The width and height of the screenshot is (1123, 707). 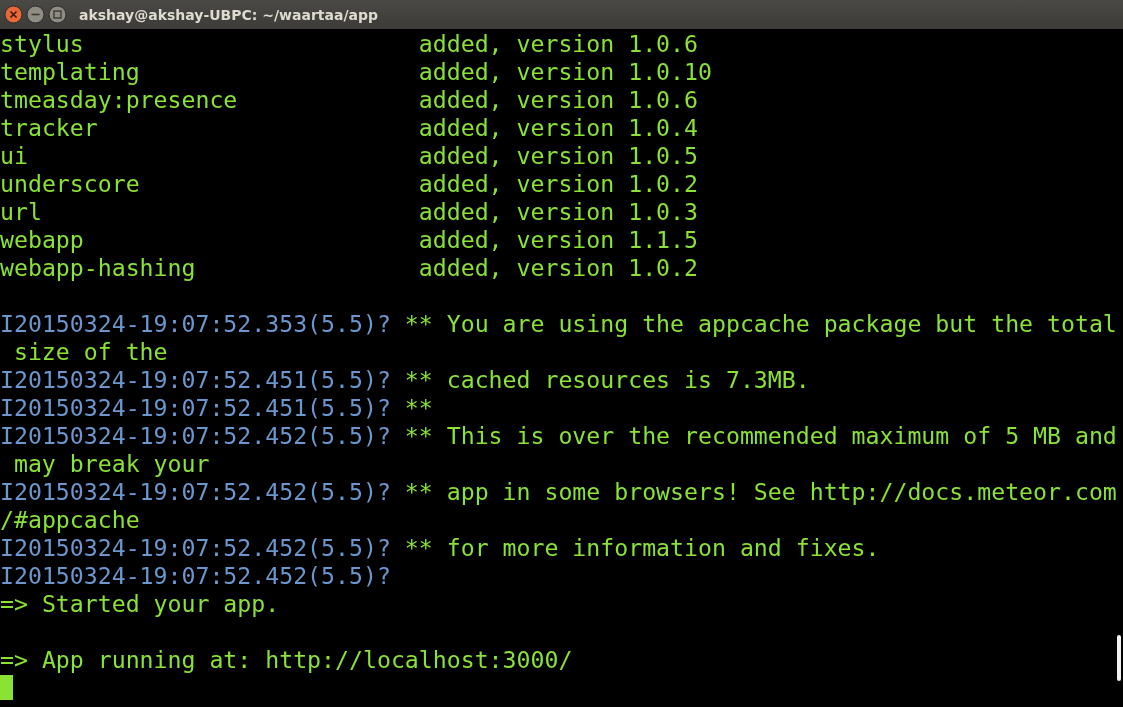 I want to click on package-status: added, version 1.1.5, so click(x=558, y=240).